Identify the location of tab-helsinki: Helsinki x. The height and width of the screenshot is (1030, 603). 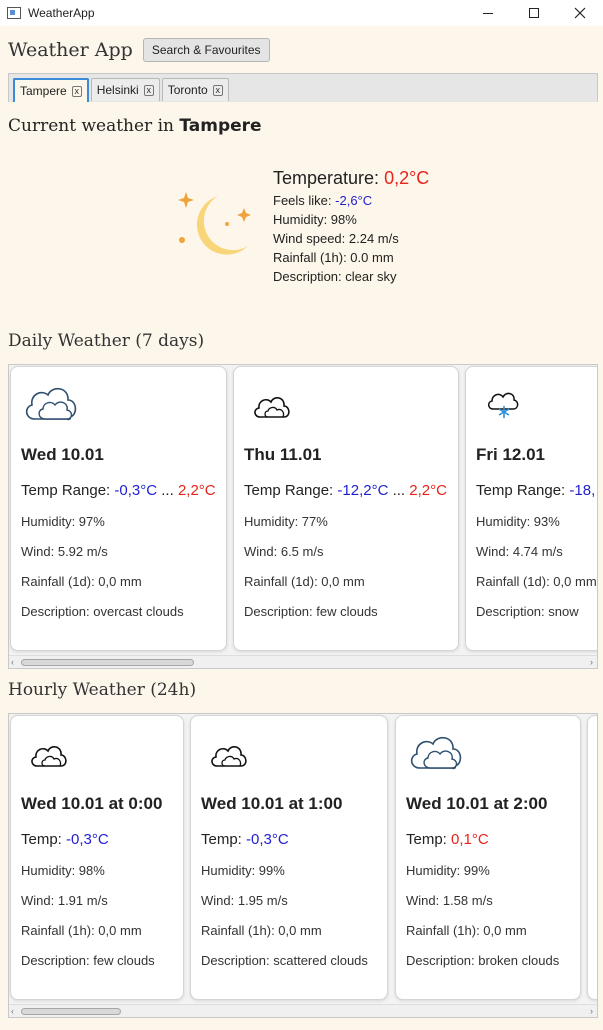
(125, 89).